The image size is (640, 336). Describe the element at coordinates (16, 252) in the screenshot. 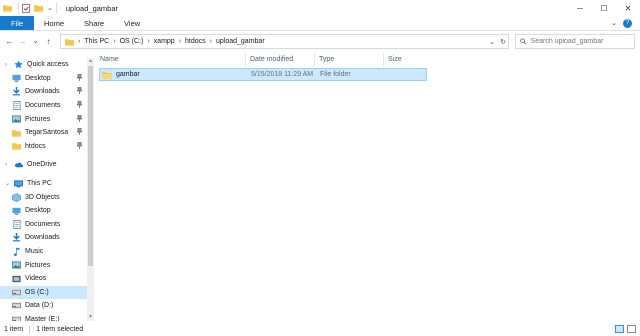

I see `music-icon` at that location.